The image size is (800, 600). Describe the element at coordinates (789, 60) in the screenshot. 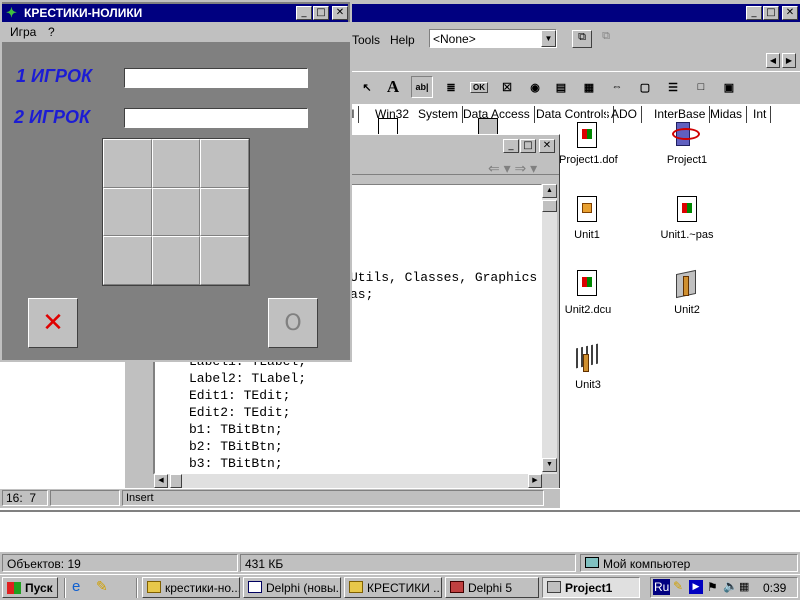

I see `chevron-right-icon: ▶` at that location.